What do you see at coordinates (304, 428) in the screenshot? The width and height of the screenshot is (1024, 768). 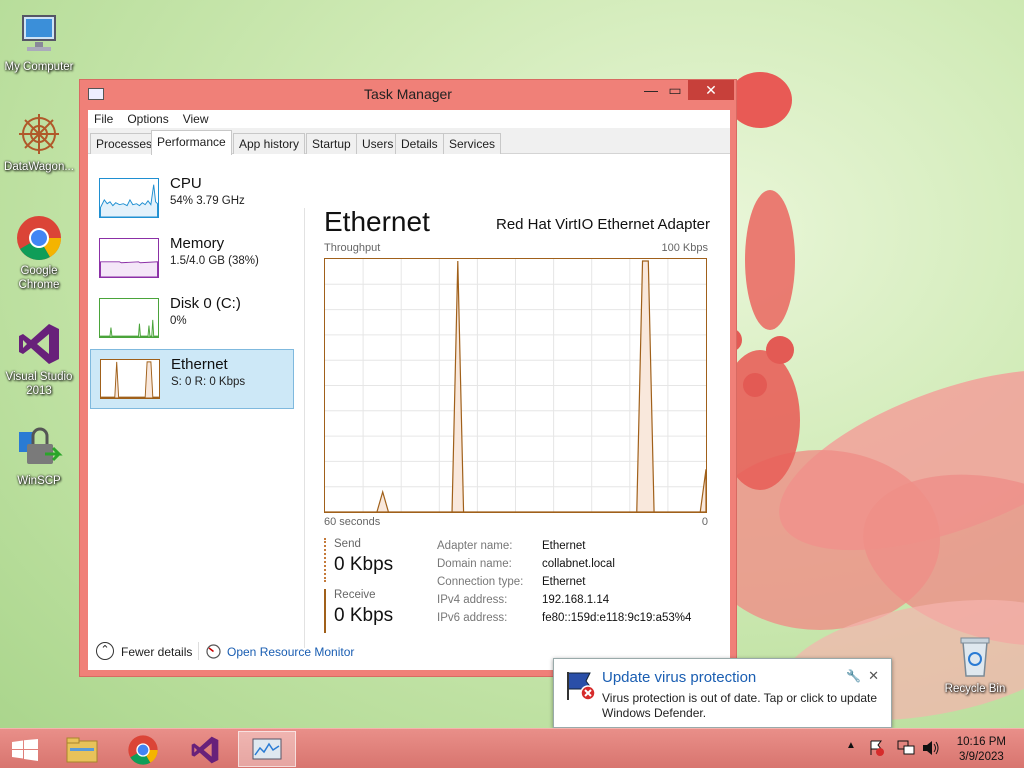 I see `pane-divider` at bounding box center [304, 428].